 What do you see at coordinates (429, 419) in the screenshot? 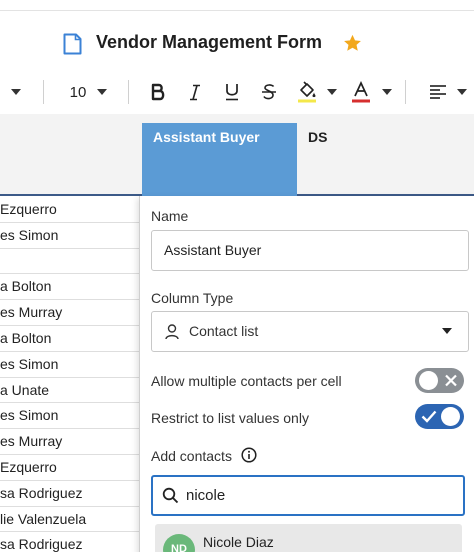
I see `check-icon` at bounding box center [429, 419].